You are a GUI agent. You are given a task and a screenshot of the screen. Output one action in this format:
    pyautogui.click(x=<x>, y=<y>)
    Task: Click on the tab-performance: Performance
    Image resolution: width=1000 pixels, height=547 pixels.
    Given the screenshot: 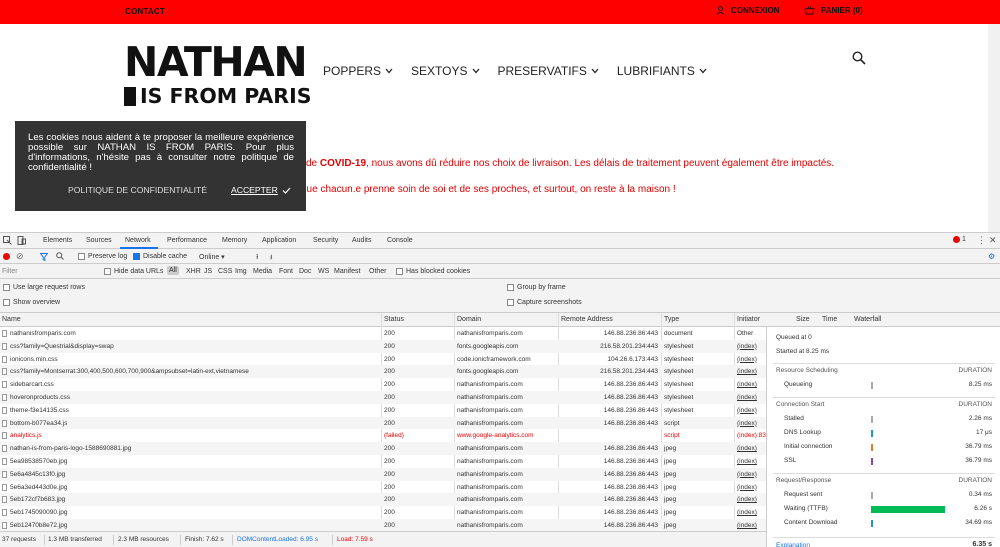 What is the action you would take?
    pyautogui.click(x=187, y=240)
    